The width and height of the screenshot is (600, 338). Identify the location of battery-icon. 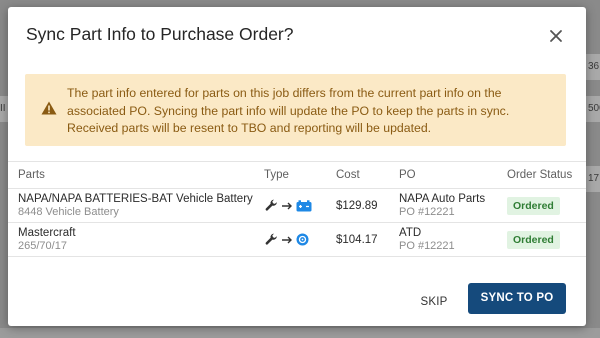
(304, 205).